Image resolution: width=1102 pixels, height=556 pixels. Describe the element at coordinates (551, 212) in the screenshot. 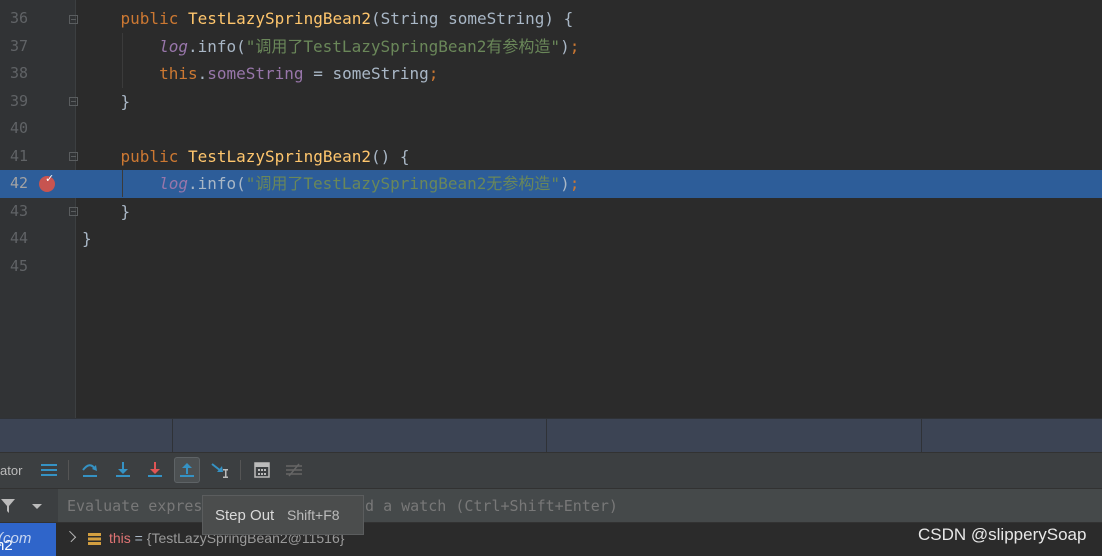

I see `code-line: 43 }` at that location.